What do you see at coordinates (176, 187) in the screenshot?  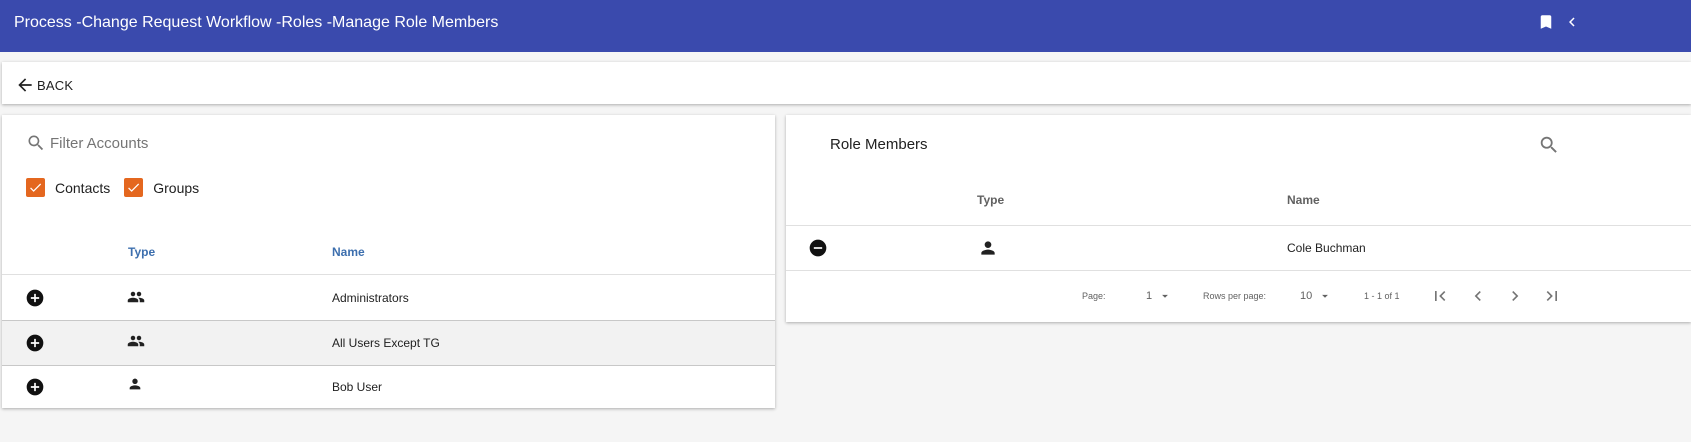 I see `groups-label: Groups` at bounding box center [176, 187].